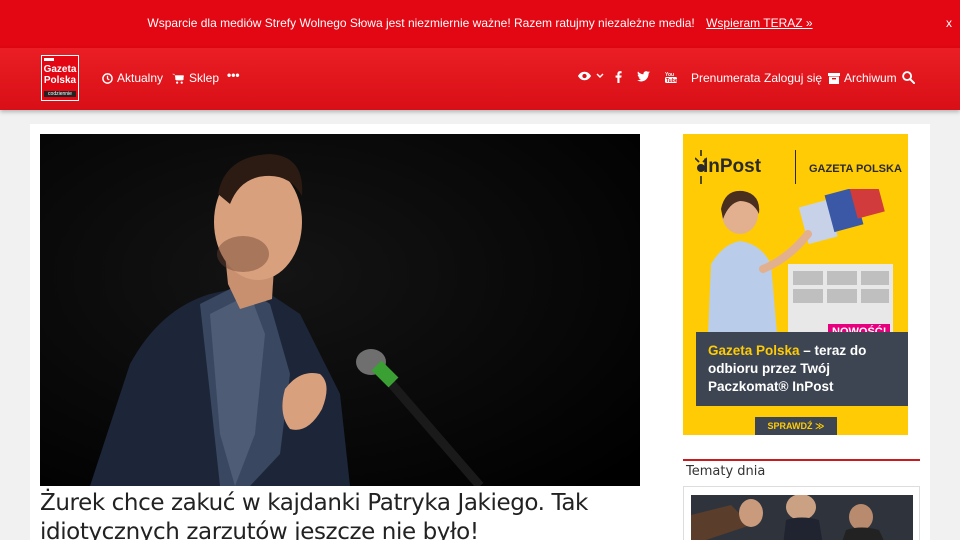 The image size is (960, 540). I want to click on close-banner-button: x, so click(949, 23).